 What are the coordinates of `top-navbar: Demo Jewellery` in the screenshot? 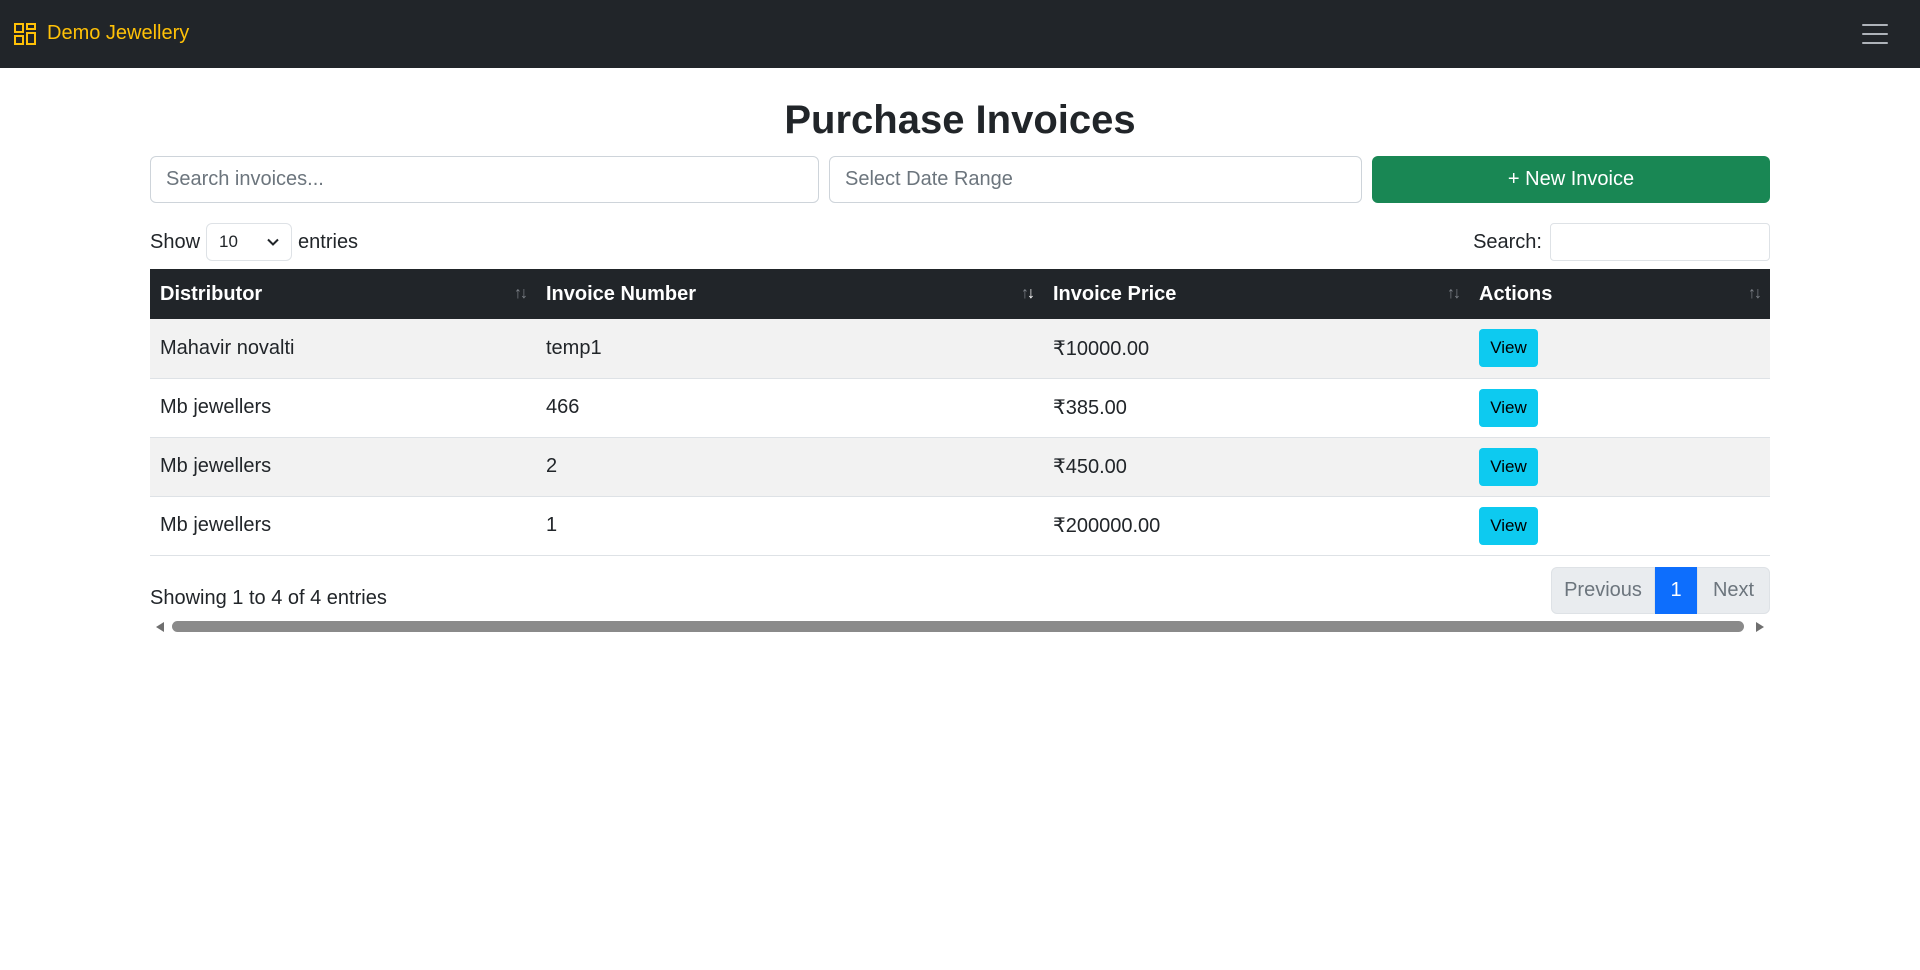 It's located at (960, 34).